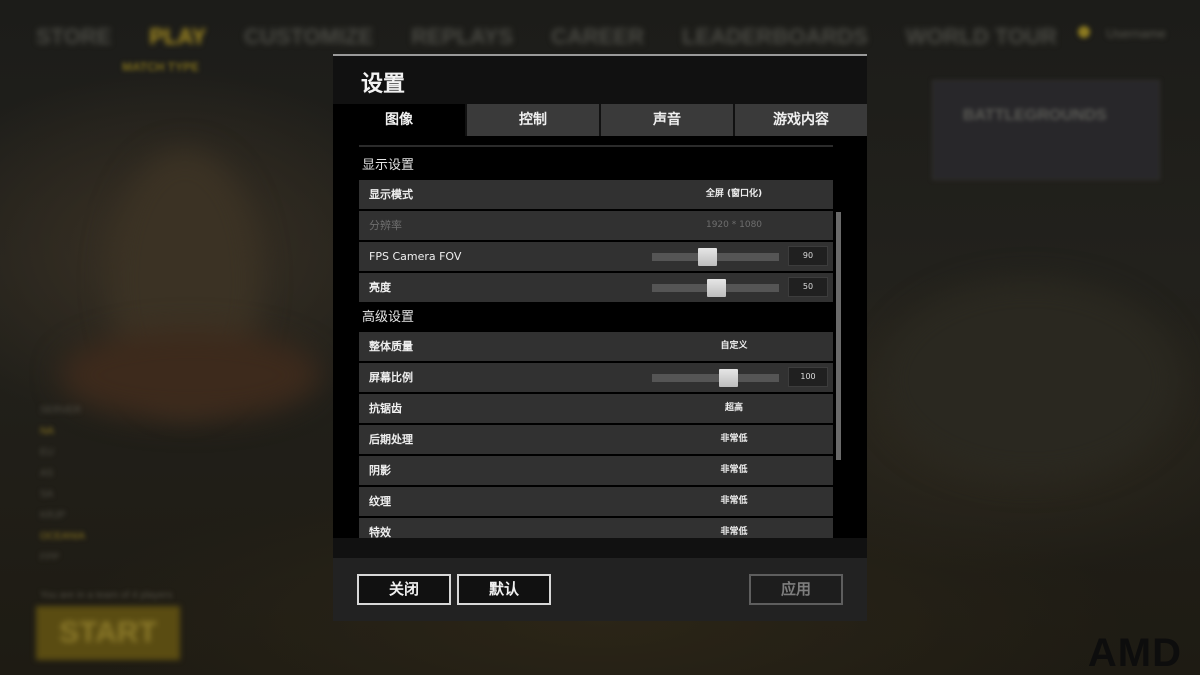  What do you see at coordinates (504, 589) in the screenshot?
I see `default-button: 默认` at bounding box center [504, 589].